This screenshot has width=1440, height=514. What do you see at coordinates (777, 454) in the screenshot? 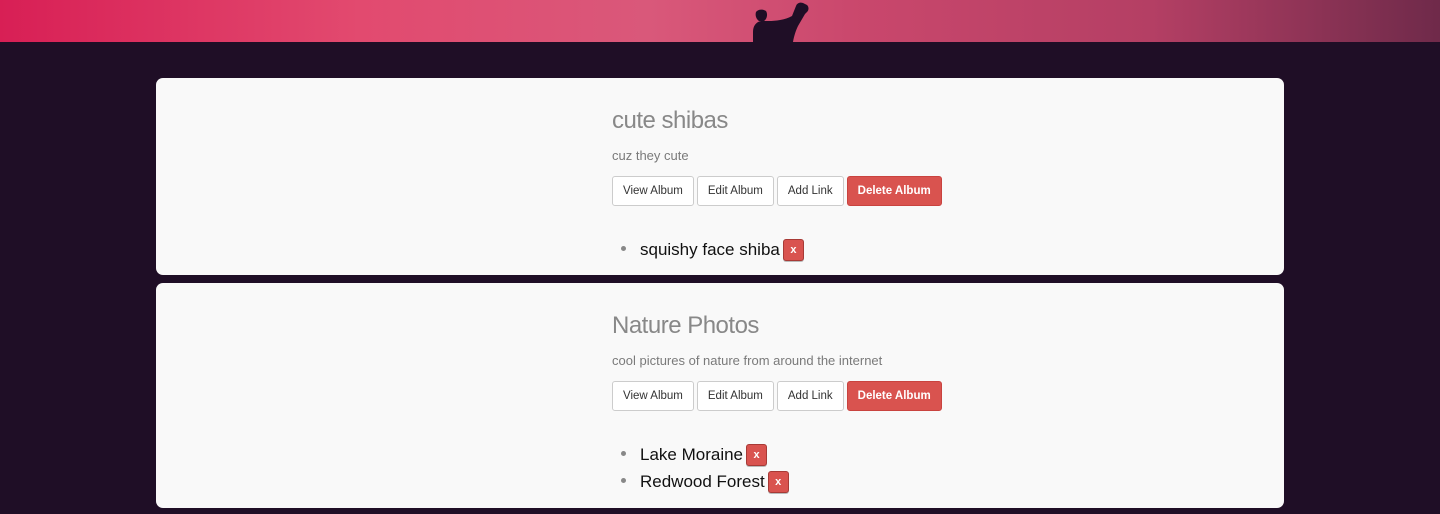
I see `list-item: Lake Moraine x` at bounding box center [777, 454].